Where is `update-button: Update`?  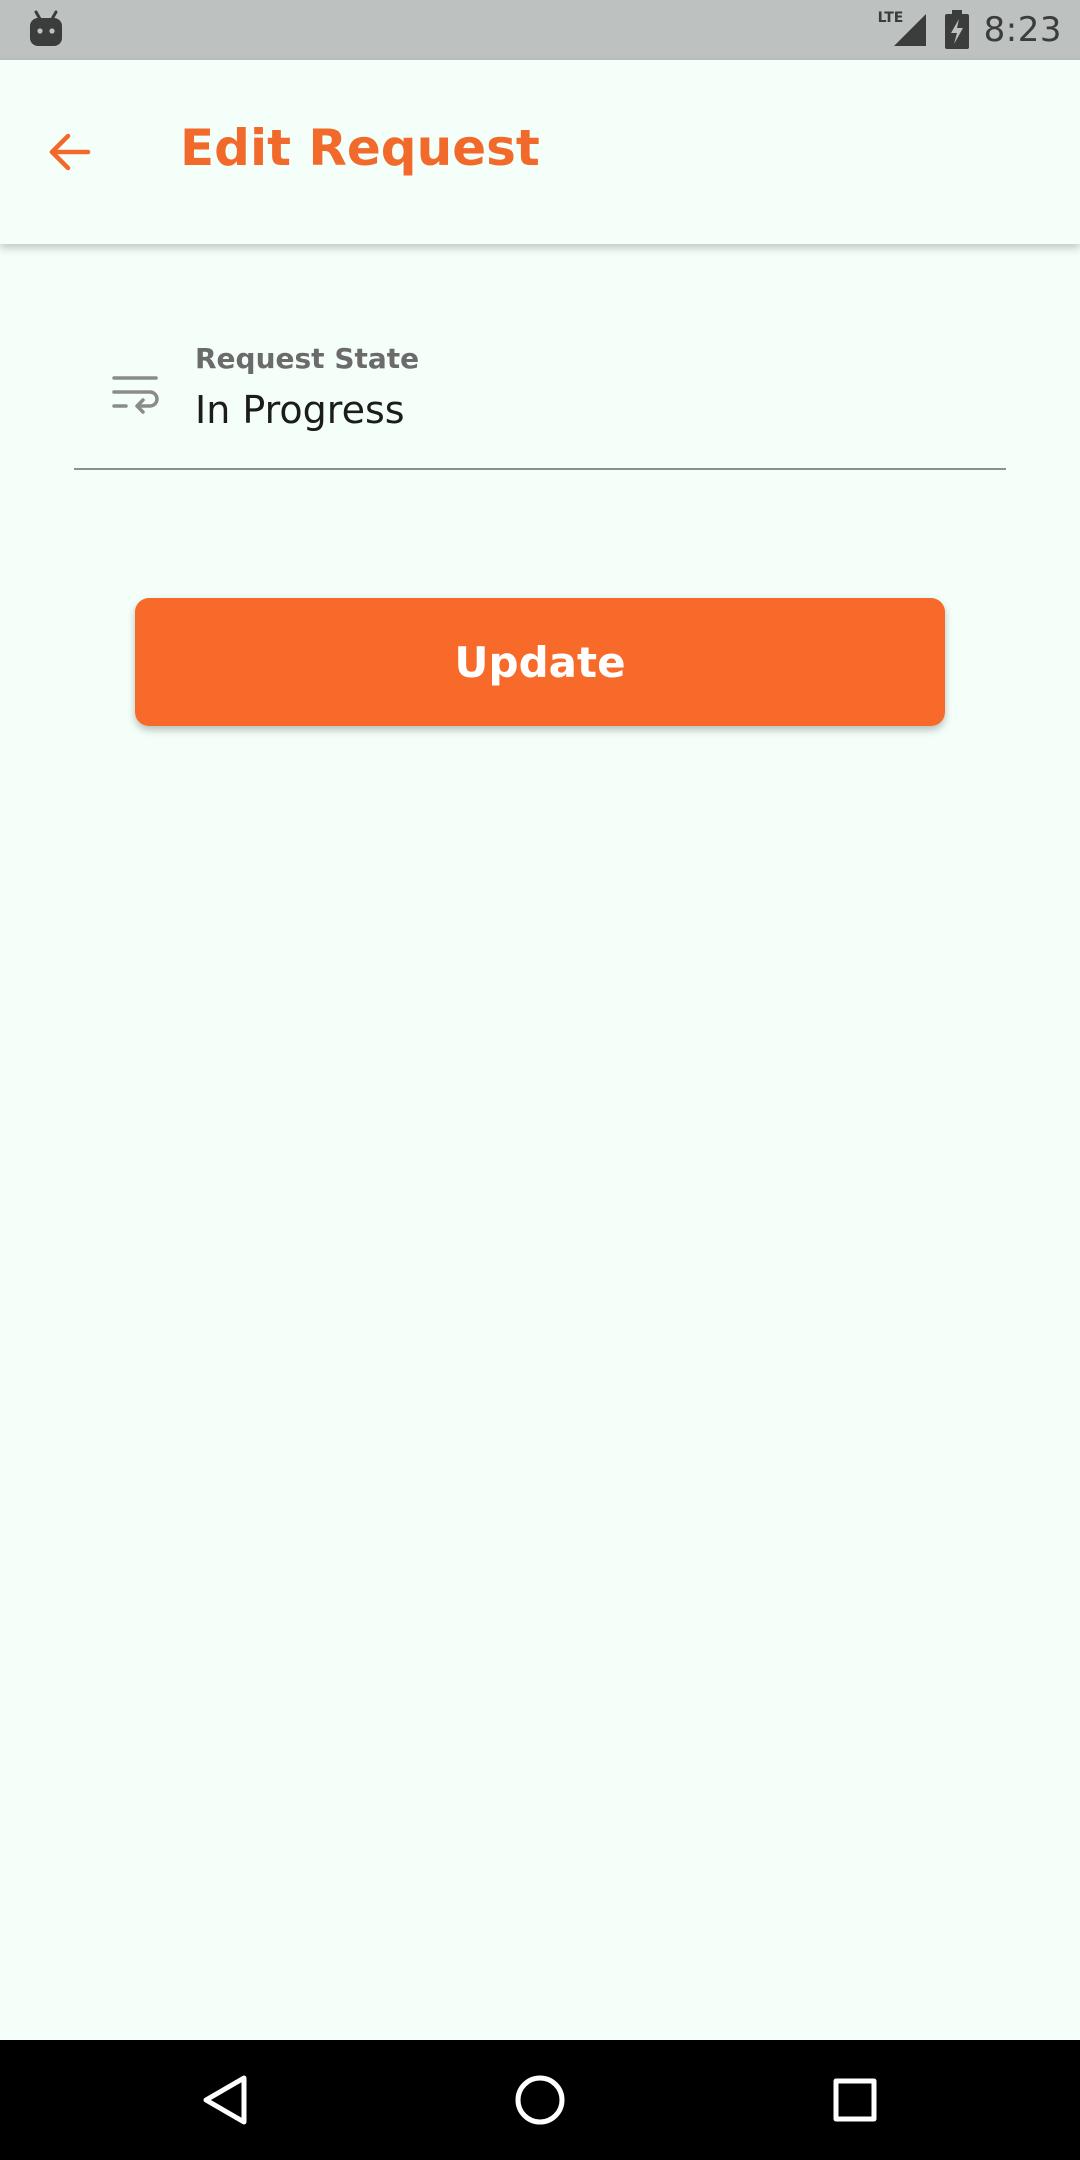 update-button: Update is located at coordinates (540, 662).